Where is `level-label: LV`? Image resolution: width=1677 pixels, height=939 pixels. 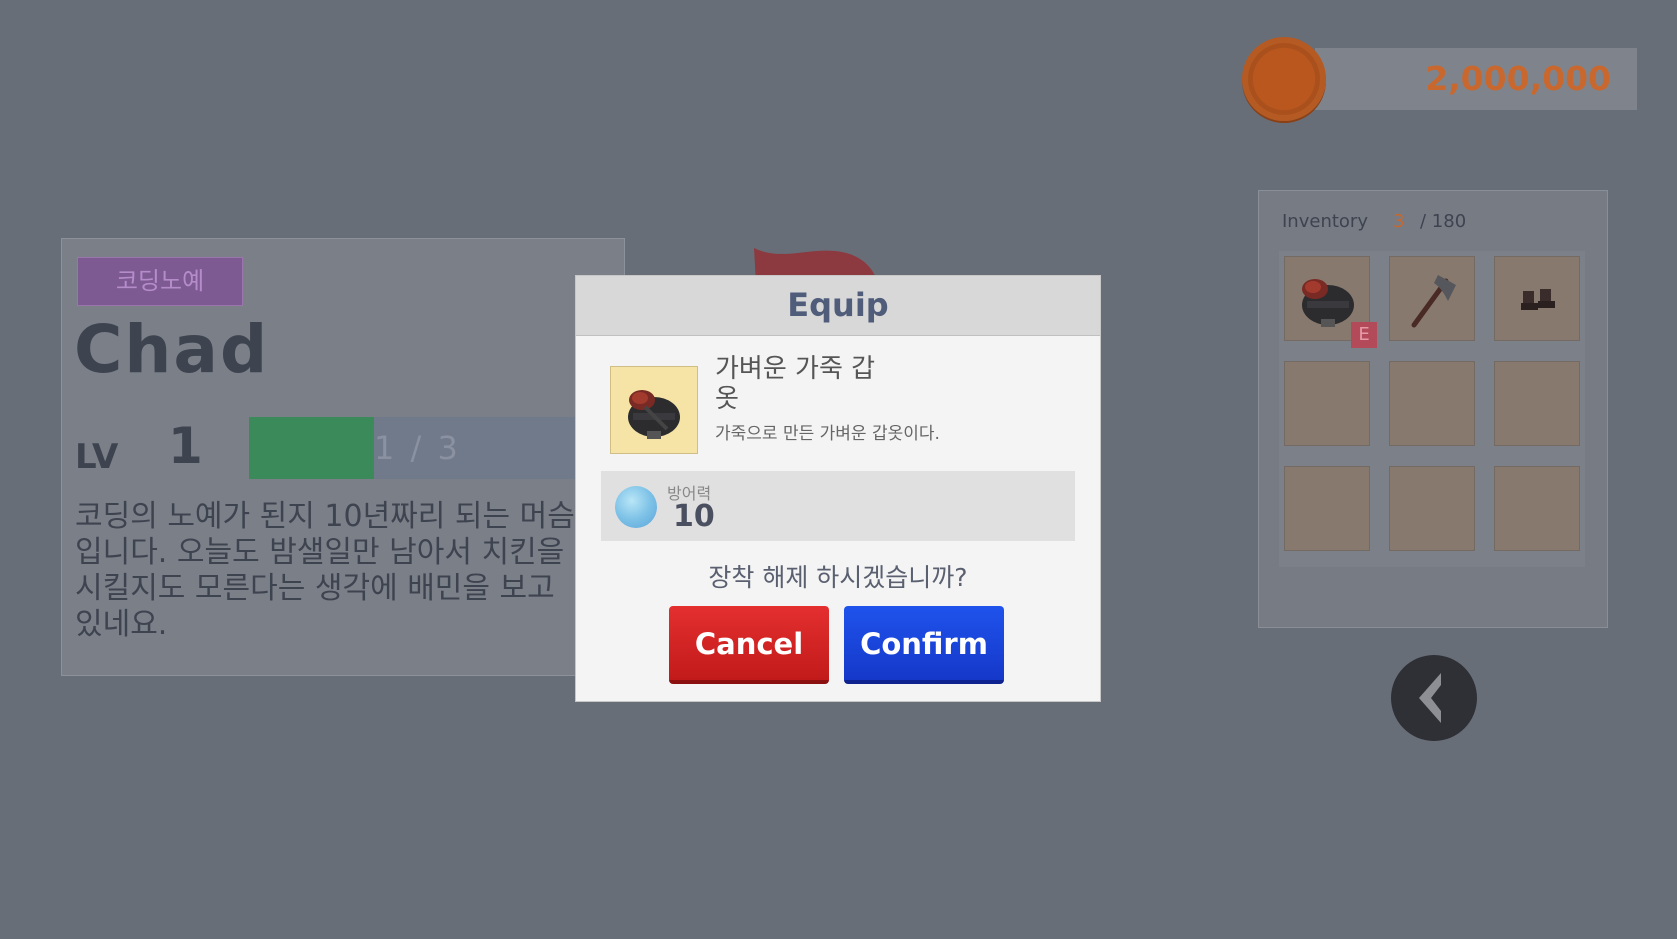 level-label: LV is located at coordinates (97, 457).